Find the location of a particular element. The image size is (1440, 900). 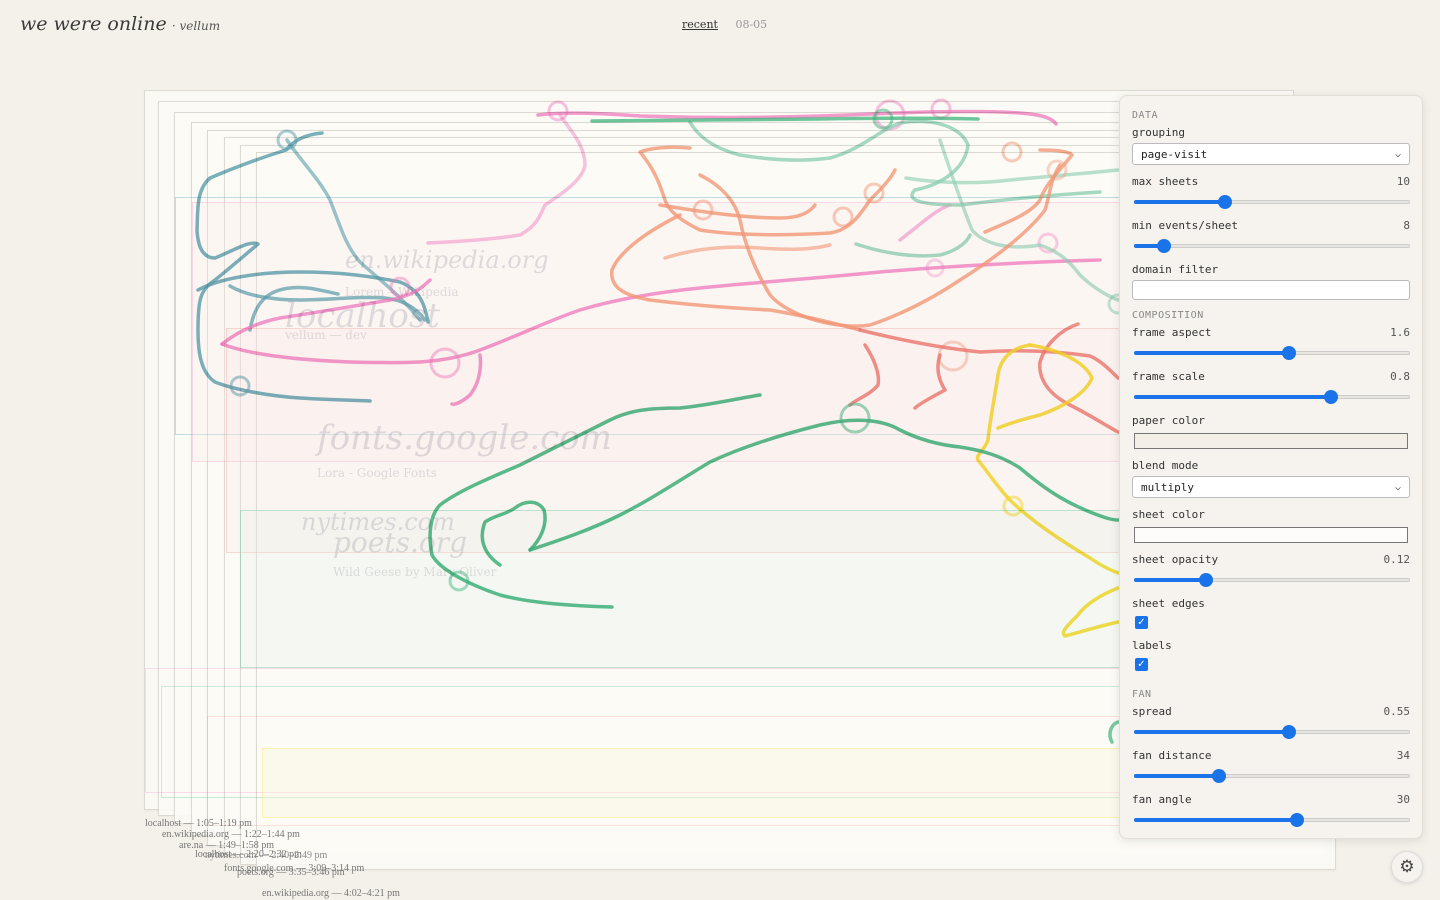

spread-label: spread is located at coordinates (1152, 711).